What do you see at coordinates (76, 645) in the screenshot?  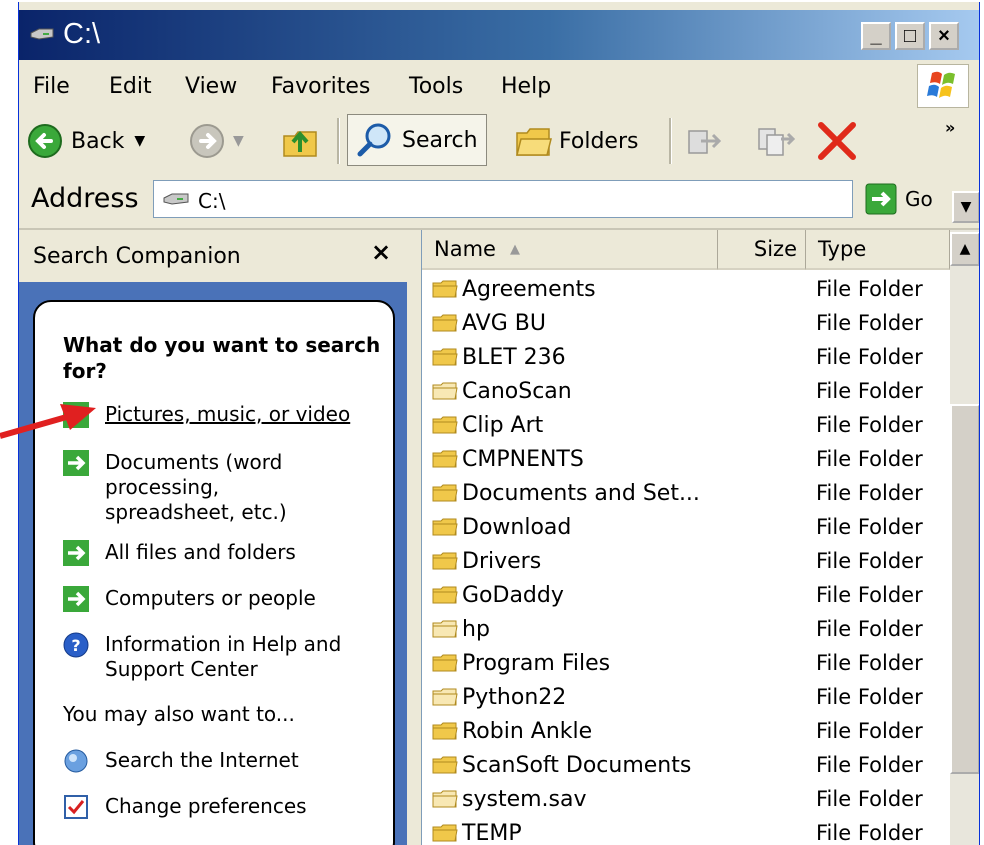 I see `help-question-icon: ?` at bounding box center [76, 645].